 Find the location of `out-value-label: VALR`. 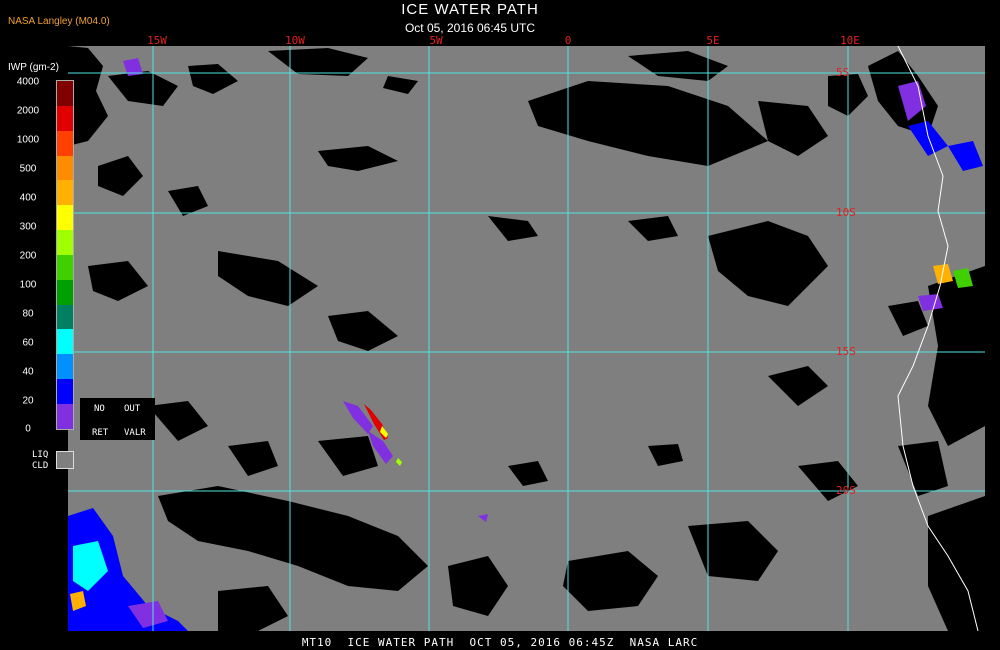

out-value-label: VALR is located at coordinates (135, 433).